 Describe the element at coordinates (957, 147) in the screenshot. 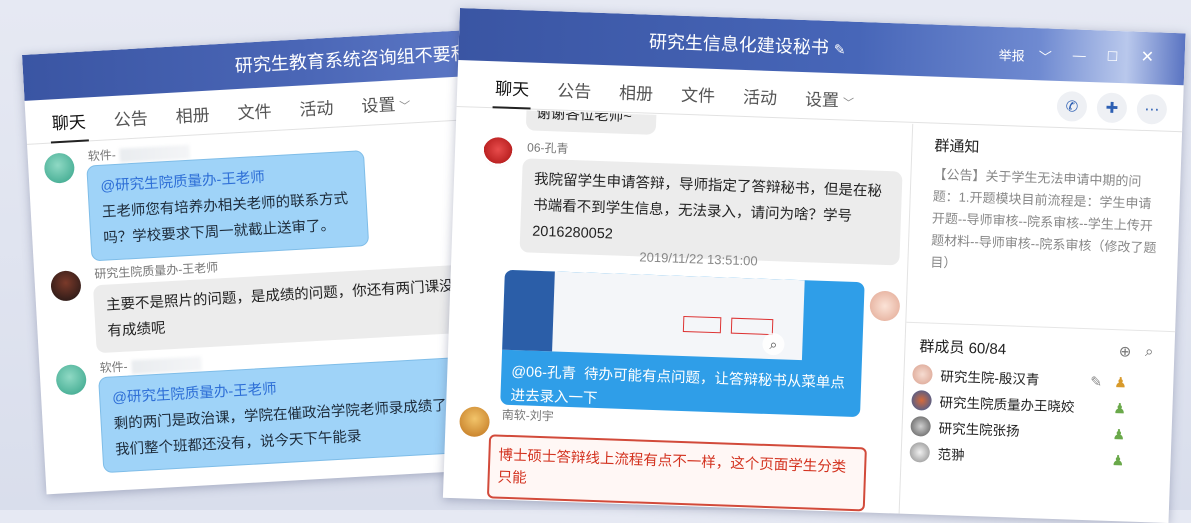

I see `notice-title: 群通知` at that location.